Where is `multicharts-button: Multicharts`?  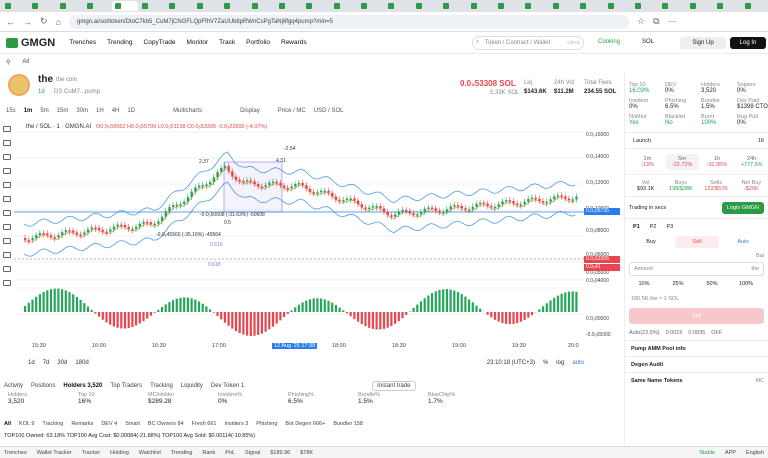 multicharts-button: Multicharts is located at coordinates (187, 111).